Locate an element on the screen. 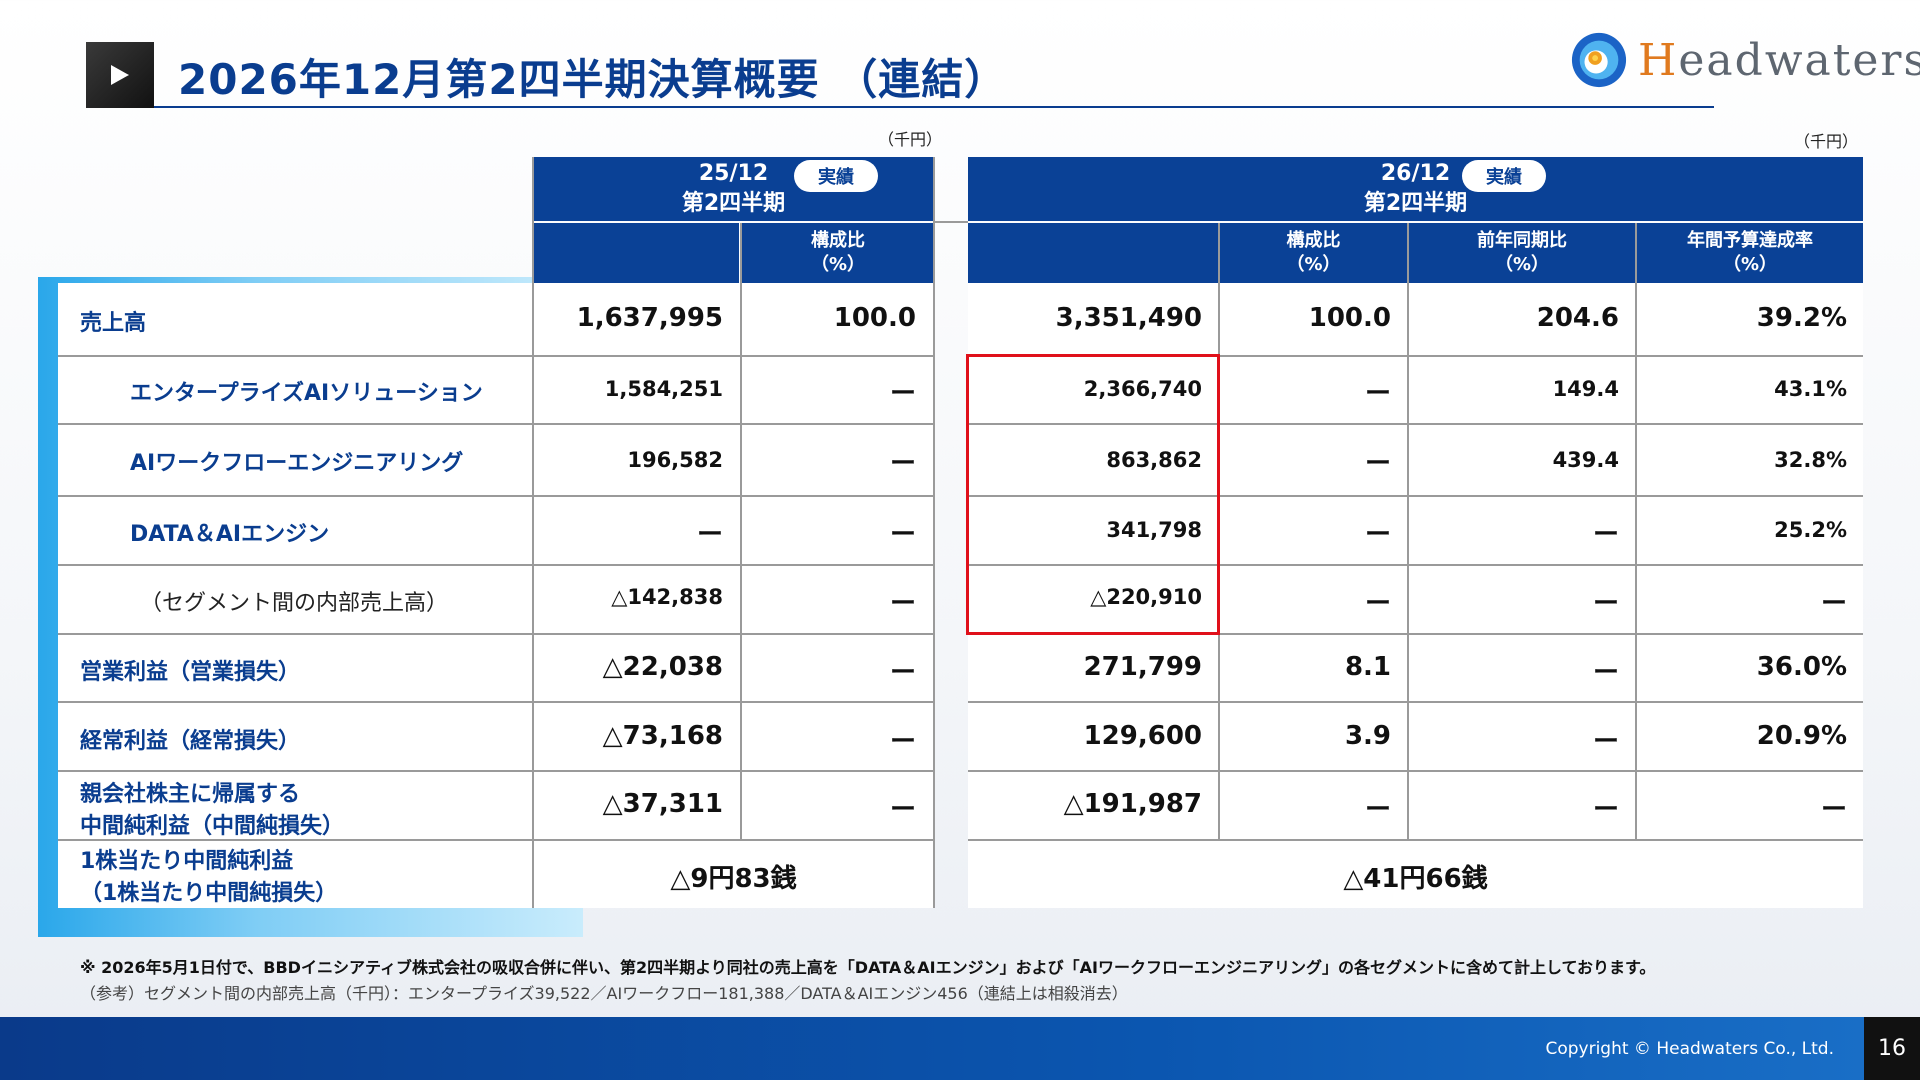  page-title: 2026年12月第2四半期決算概要 （連結） is located at coordinates (593, 79).